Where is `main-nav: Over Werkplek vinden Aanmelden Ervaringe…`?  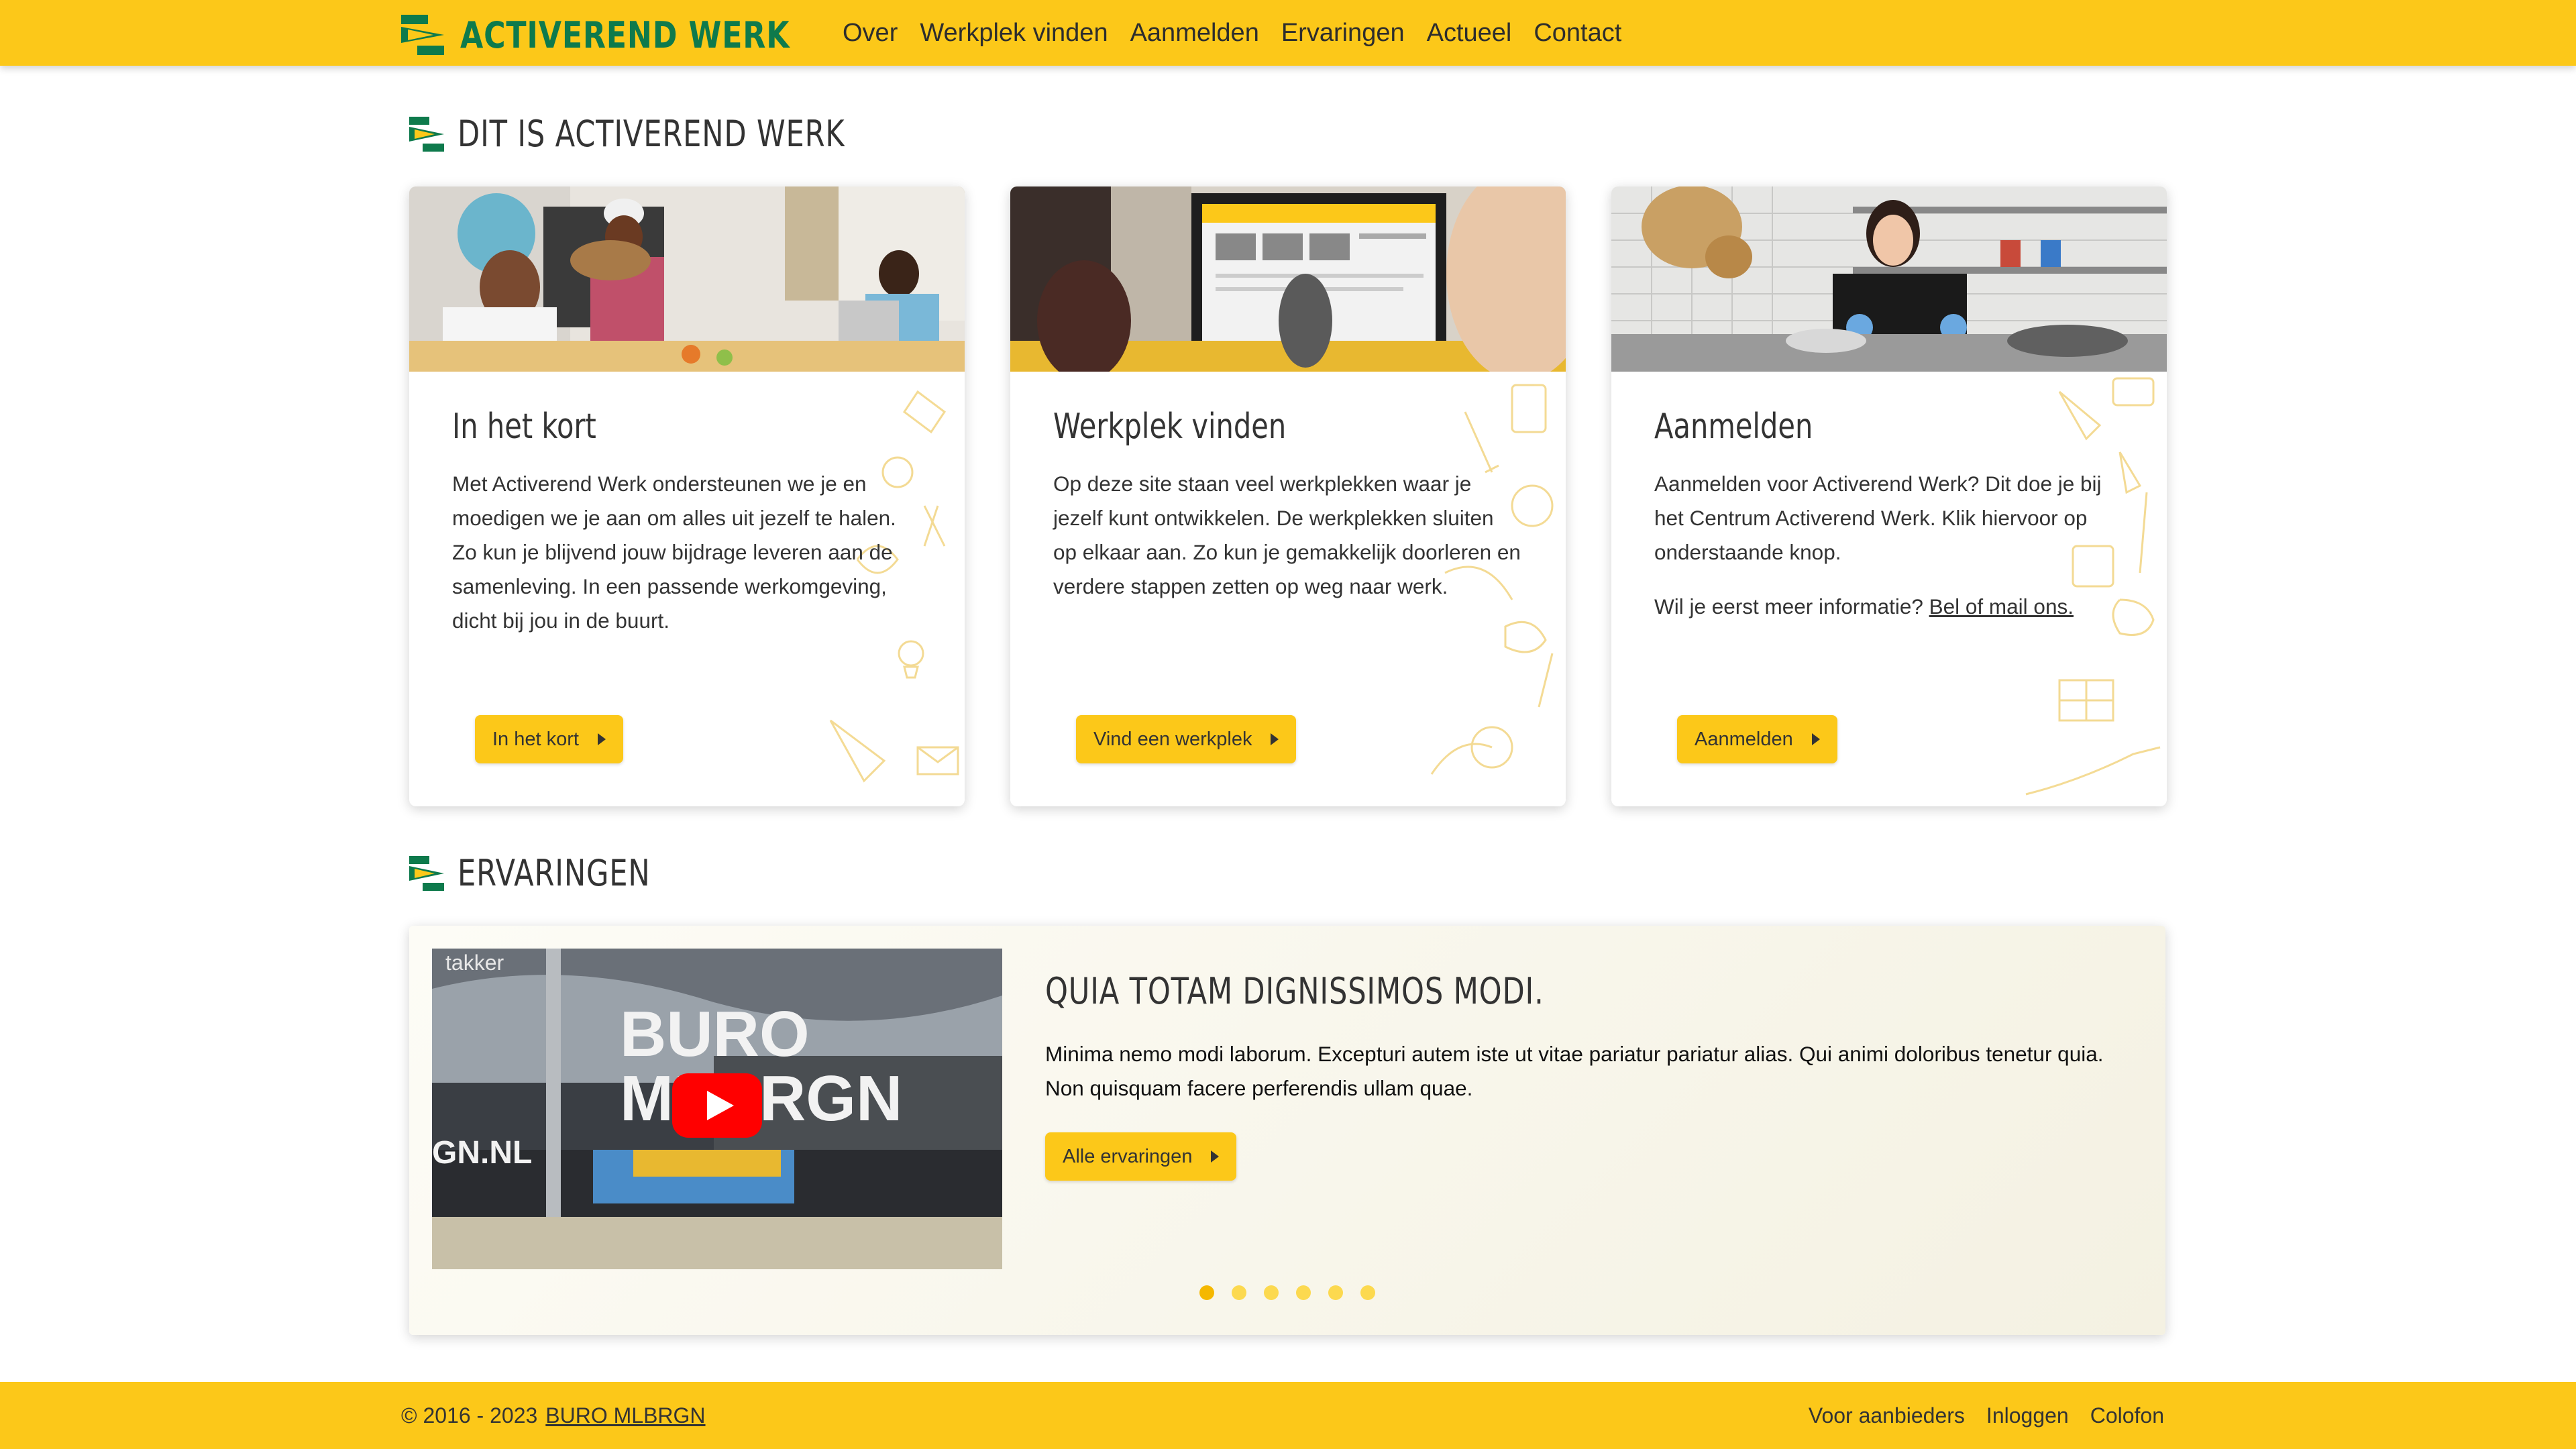 main-nav: Over Werkplek vinden Aanmelden Ervaringe… is located at coordinates (1243, 33).